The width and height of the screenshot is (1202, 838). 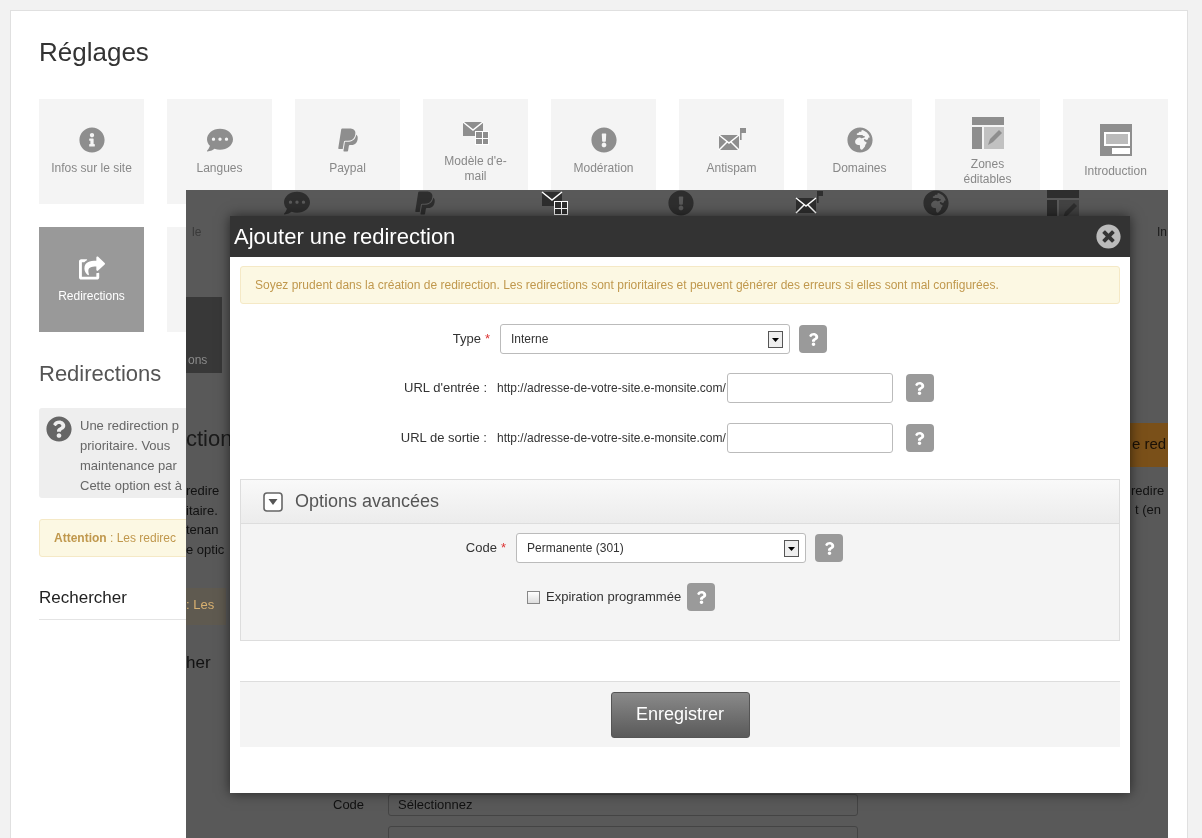 I want to click on info-text: Cette option est à, so click(x=131, y=486).